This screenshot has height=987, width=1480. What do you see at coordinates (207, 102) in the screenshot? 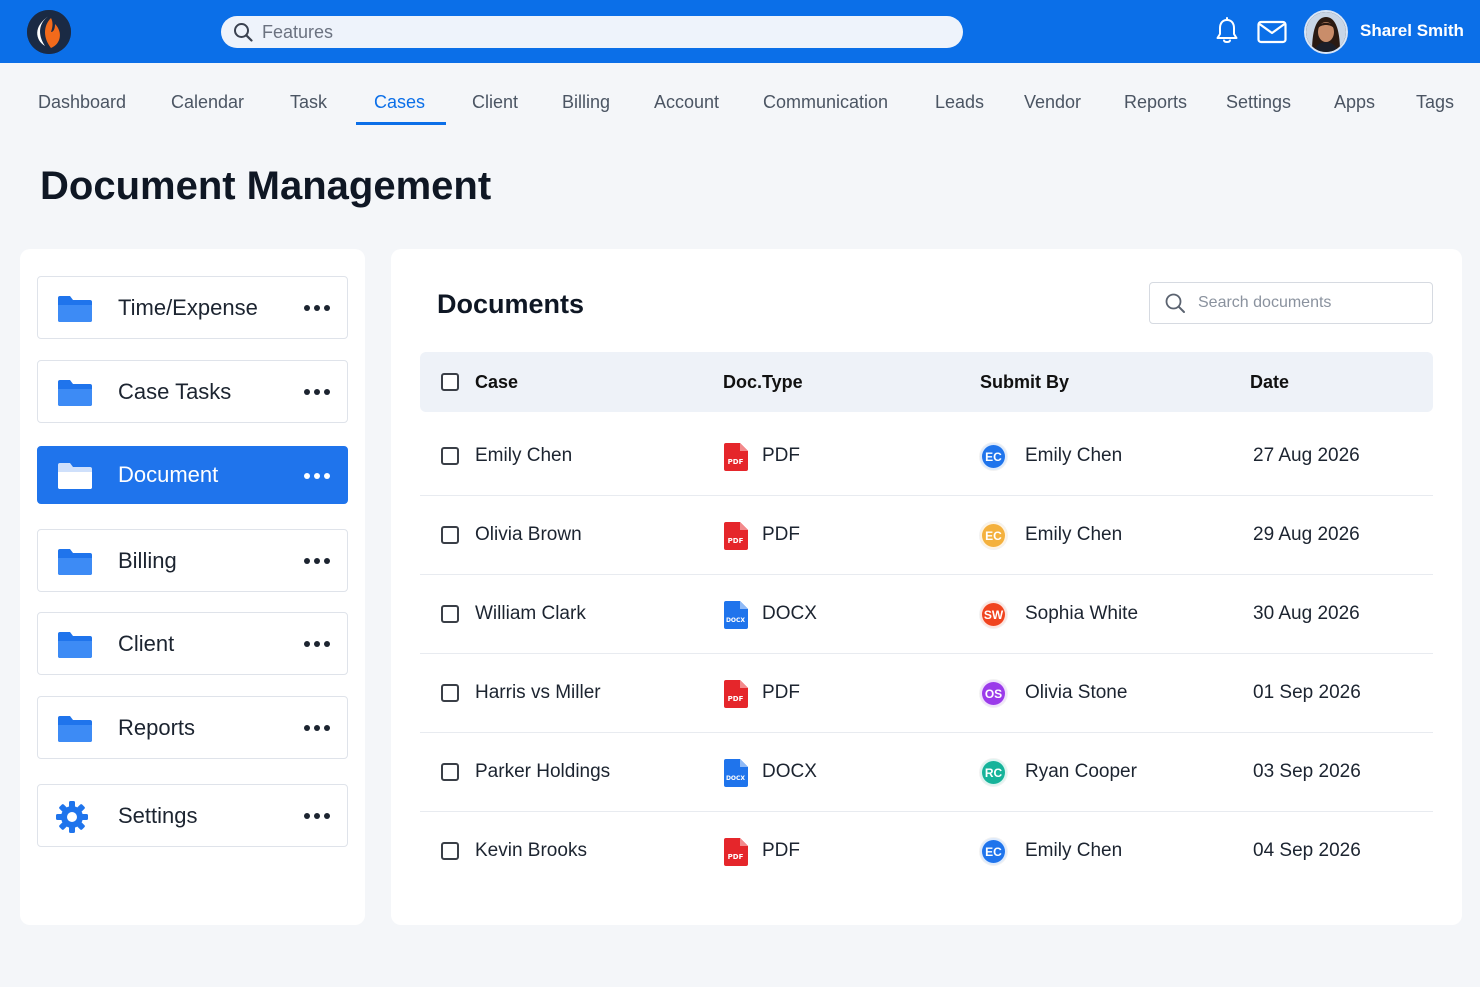
I see `tab-calendar: Calendar` at bounding box center [207, 102].